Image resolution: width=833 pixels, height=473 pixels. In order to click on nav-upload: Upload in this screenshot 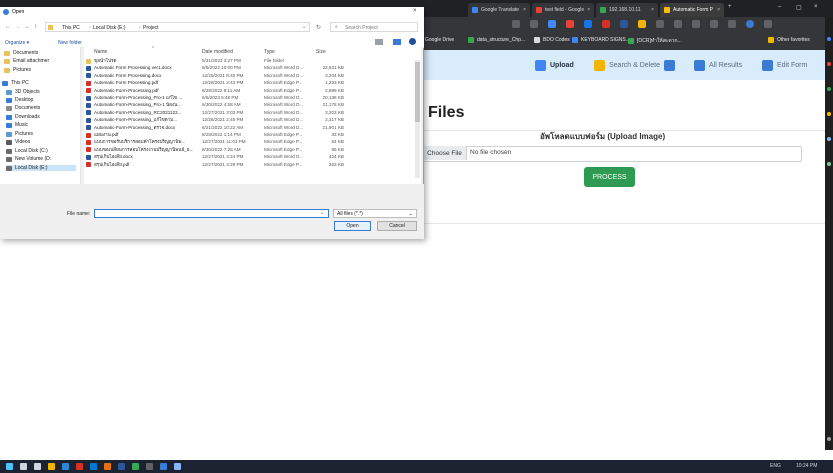, I will do `click(554, 65)`.